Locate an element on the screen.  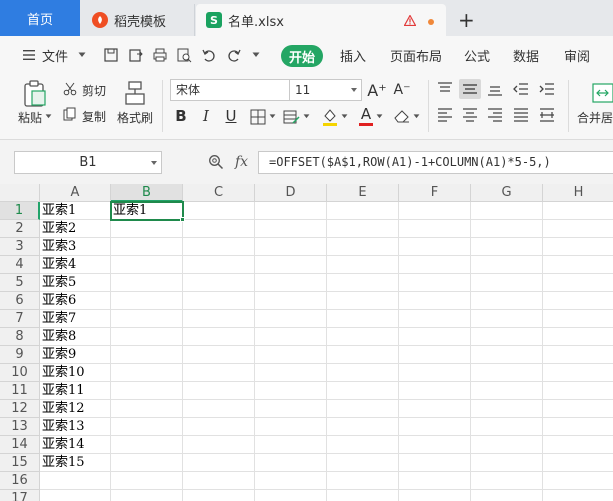
cell-b12 is located at coordinates (147, 409).